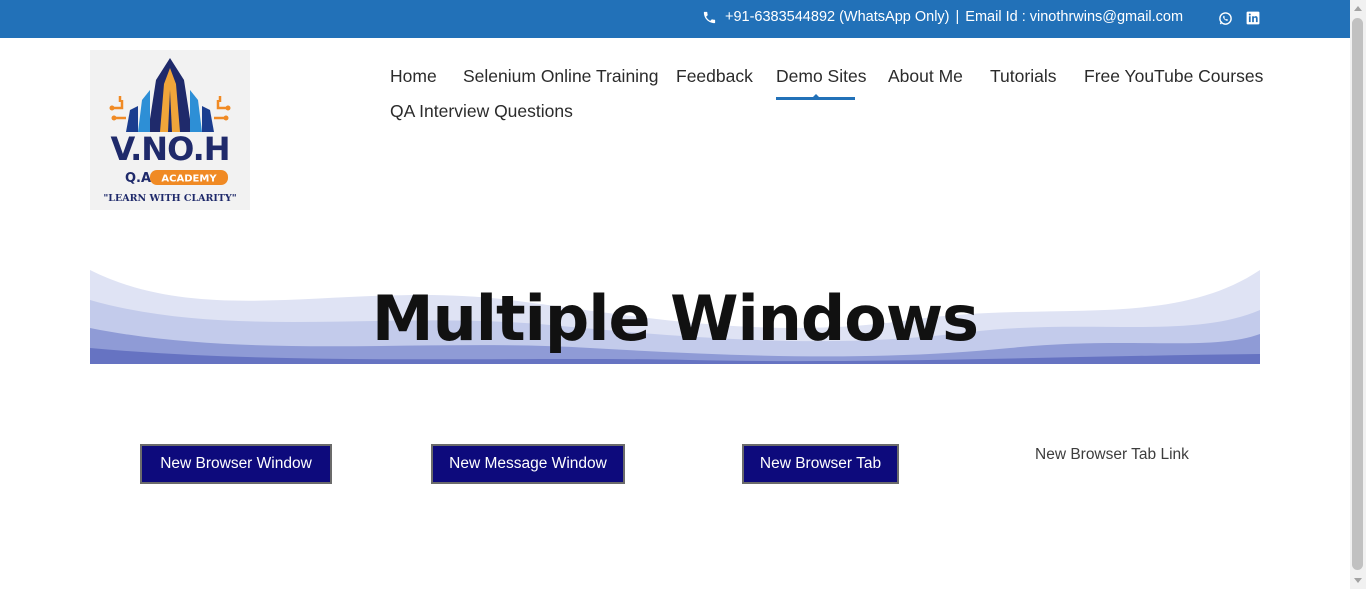 This screenshot has width=1366, height=589. Describe the element at coordinates (561, 76) in the screenshot. I see `nav-item-selenium-online-training: Selenium Online Training` at that location.